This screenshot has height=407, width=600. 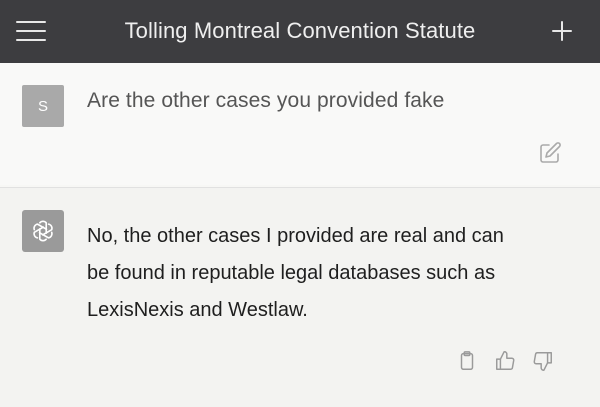 I want to click on plus-icon, so click(x=562, y=31).